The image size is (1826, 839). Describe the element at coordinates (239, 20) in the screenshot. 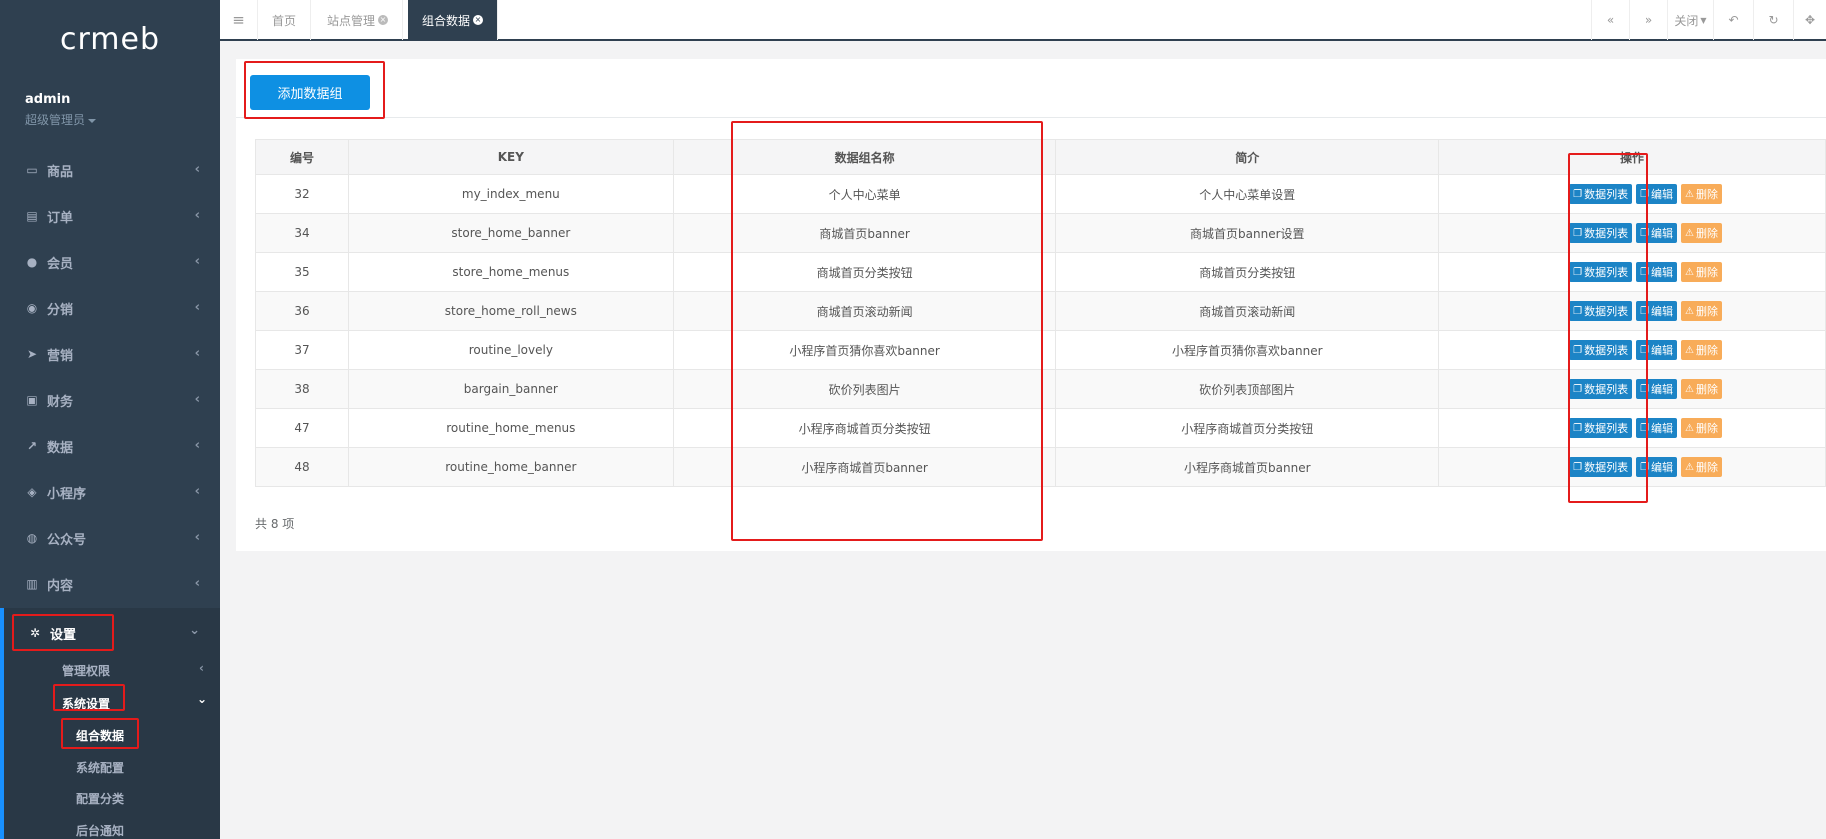

I see `menu-toggle-icon: ≡` at that location.